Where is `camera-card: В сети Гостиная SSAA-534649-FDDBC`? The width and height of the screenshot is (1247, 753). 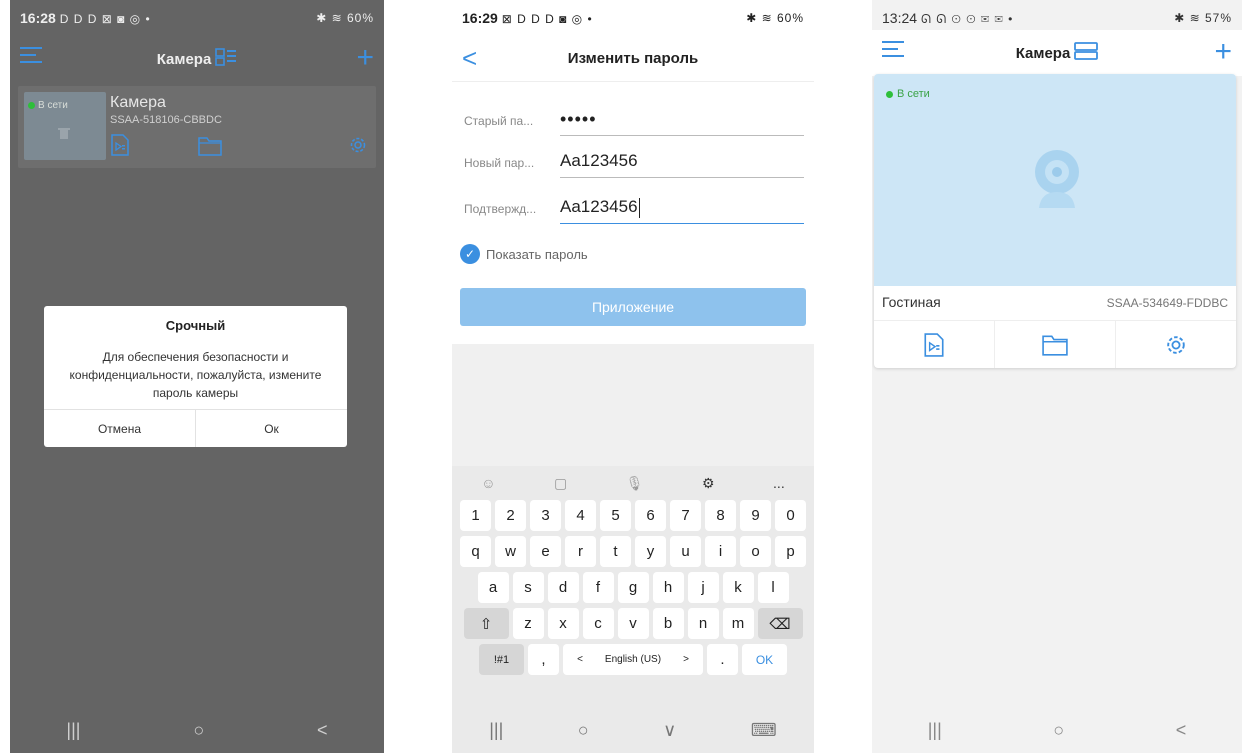 camera-card: В сети Гостиная SSAA-534649-FDDBC is located at coordinates (1055, 221).